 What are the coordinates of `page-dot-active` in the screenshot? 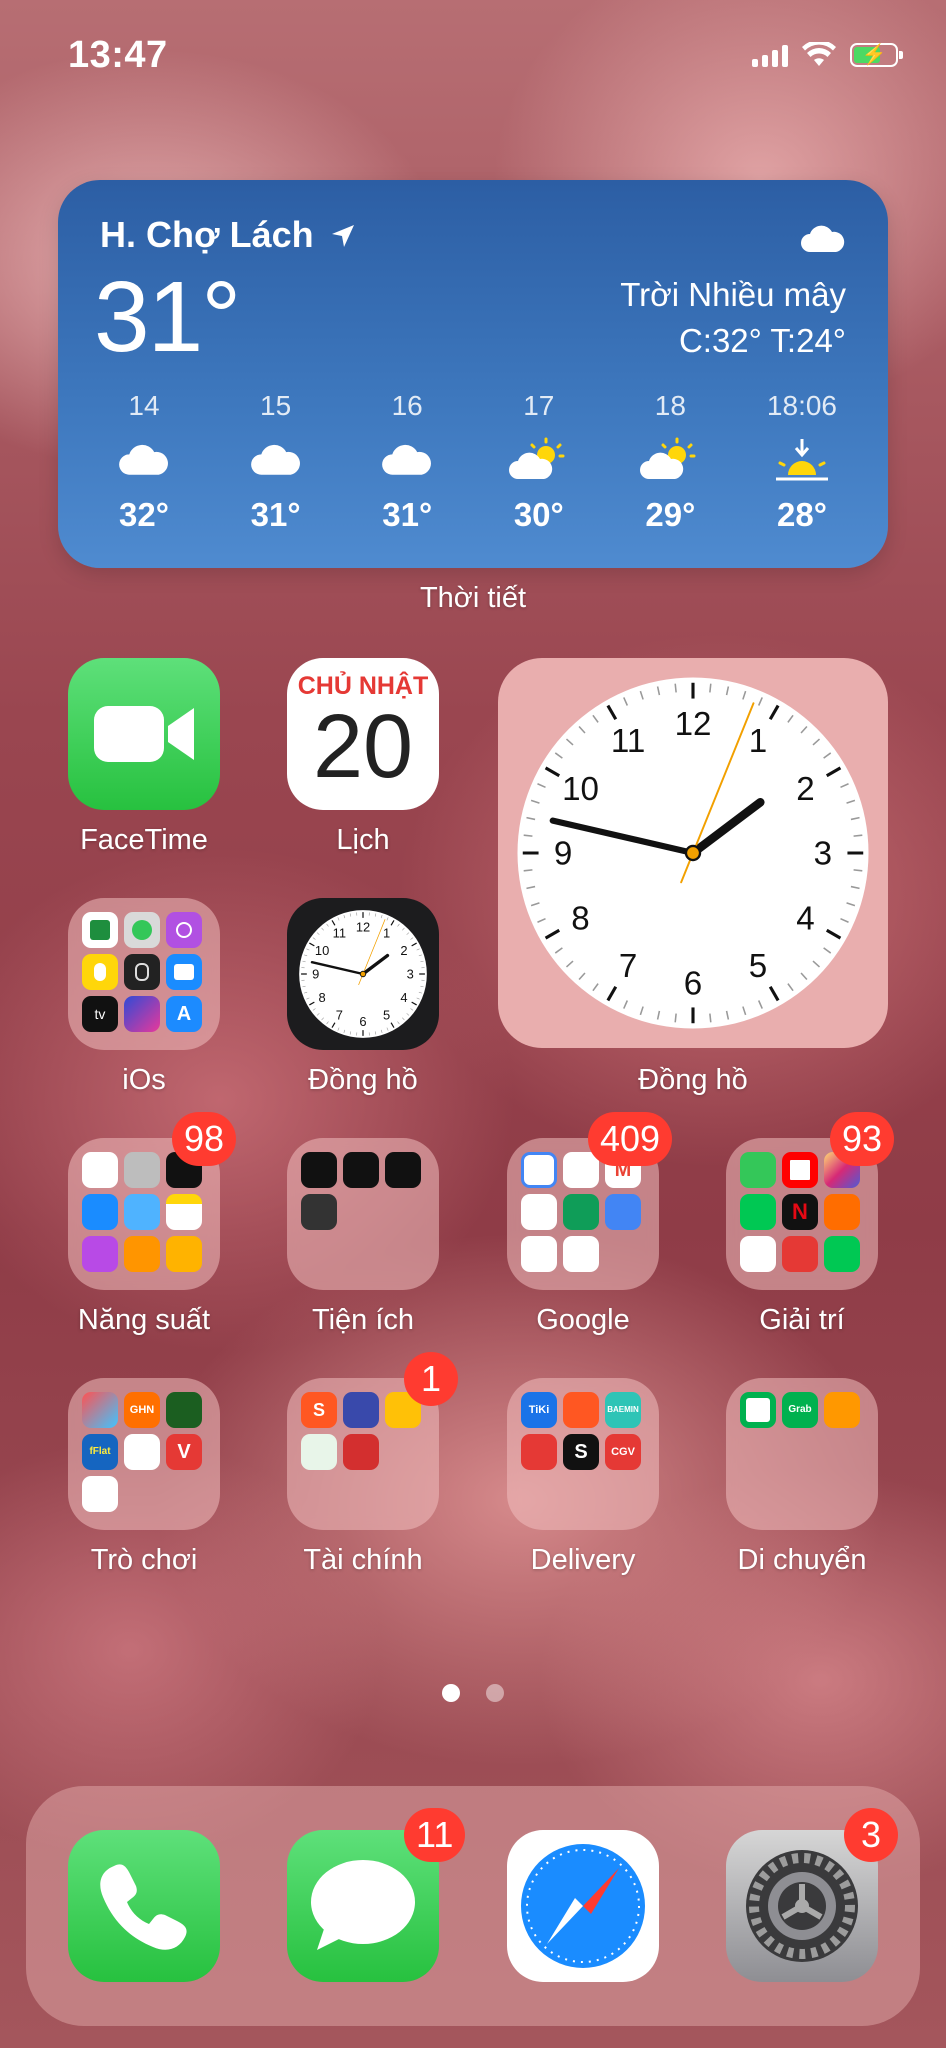 It's located at (451, 1693).